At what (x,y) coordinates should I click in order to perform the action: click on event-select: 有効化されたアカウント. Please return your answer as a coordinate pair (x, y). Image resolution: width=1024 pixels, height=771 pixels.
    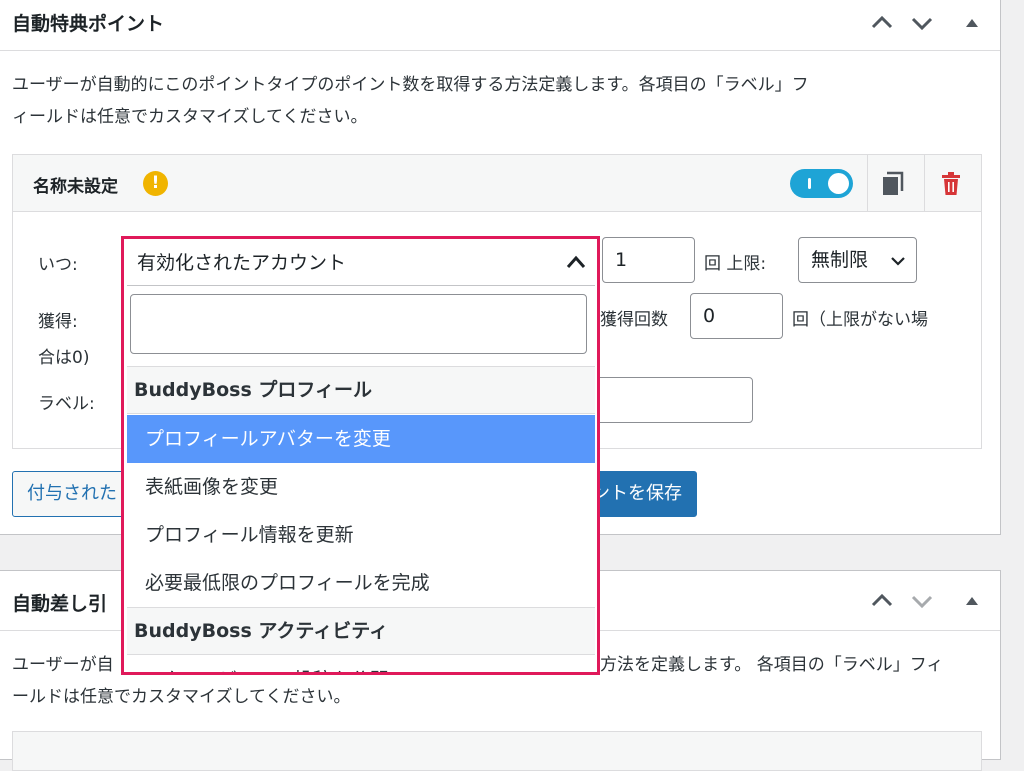
    Looking at the image, I should click on (361, 263).